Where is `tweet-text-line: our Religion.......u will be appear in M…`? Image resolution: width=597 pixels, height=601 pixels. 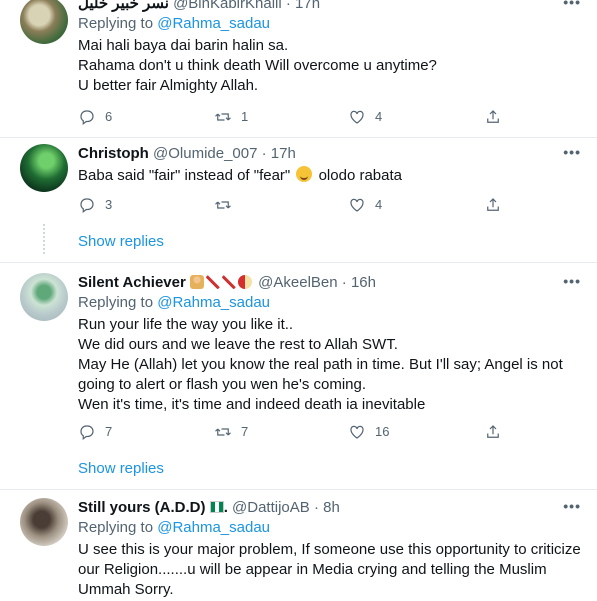 tweet-text-line: our Religion.......u will be appear in M… is located at coordinates (312, 569).